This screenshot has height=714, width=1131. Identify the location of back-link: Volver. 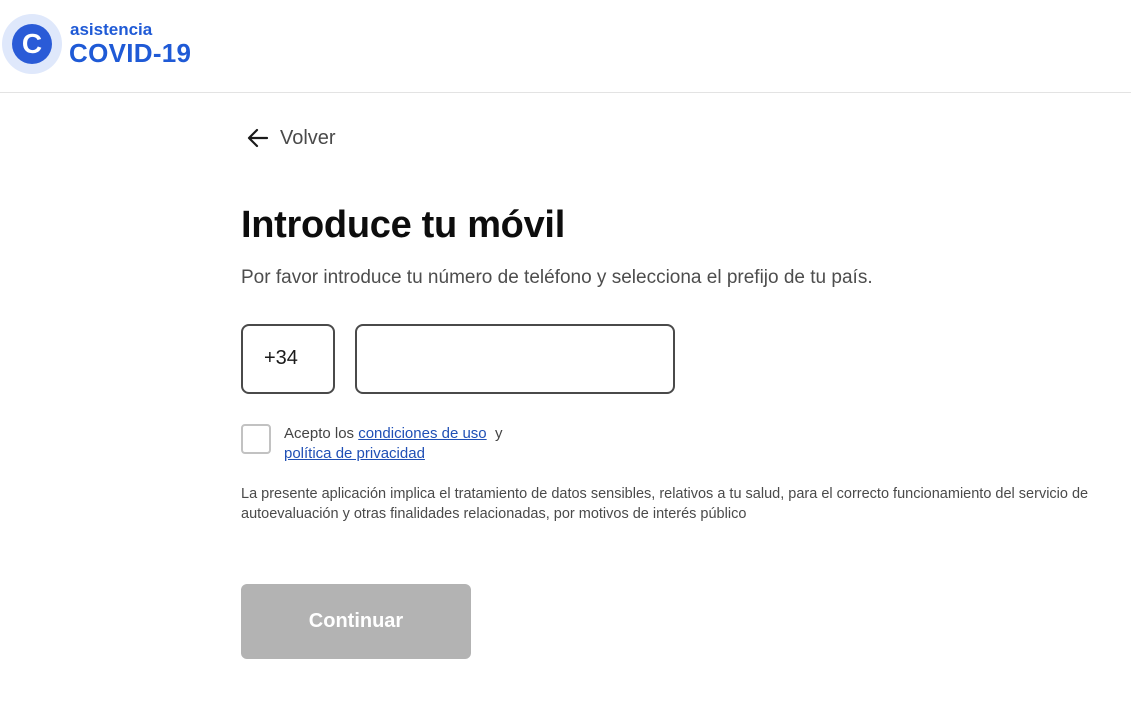
(291, 138).